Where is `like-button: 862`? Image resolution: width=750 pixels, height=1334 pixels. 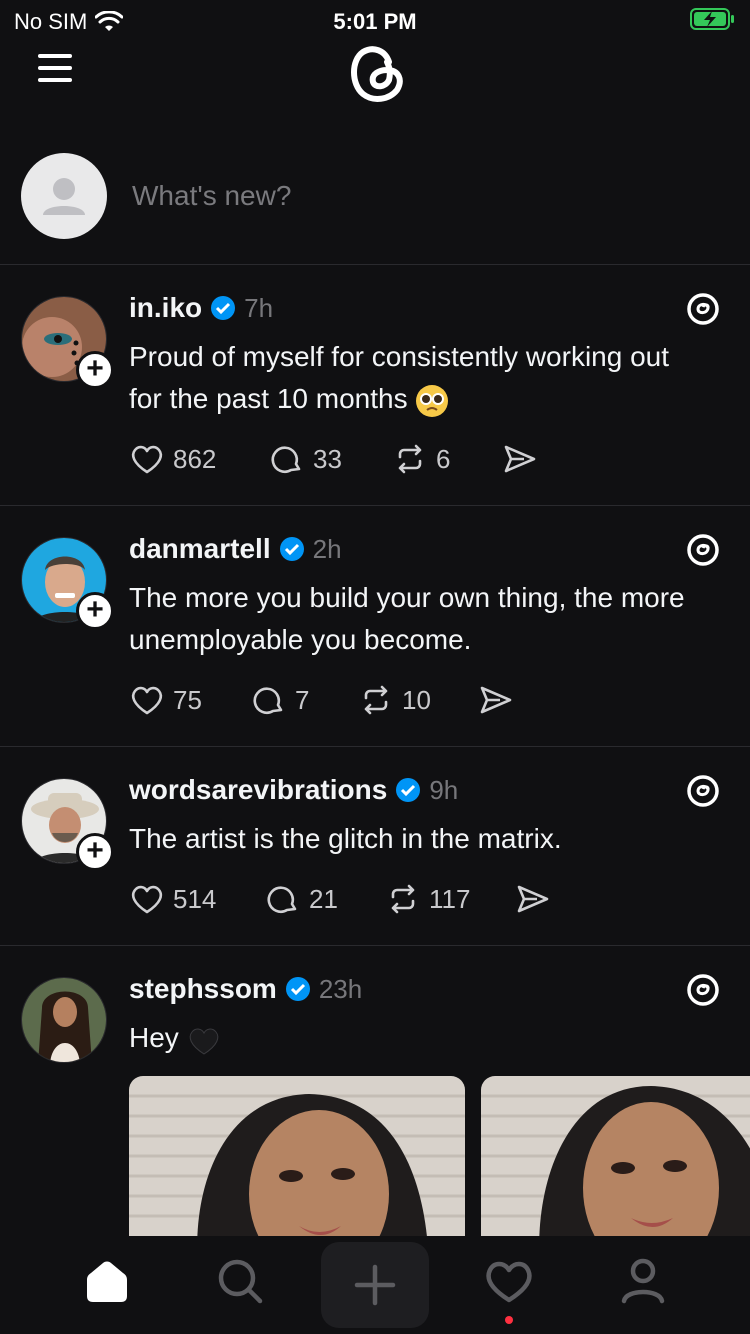 like-button: 862 is located at coordinates (199, 459).